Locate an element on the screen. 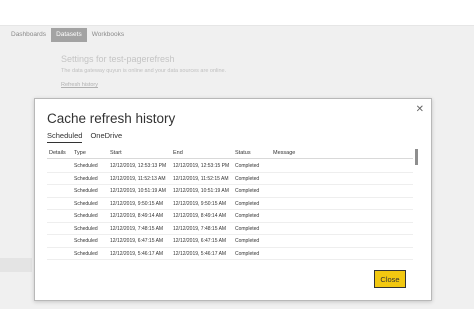  dialog-title: Cache refresh history is located at coordinates (111, 118).